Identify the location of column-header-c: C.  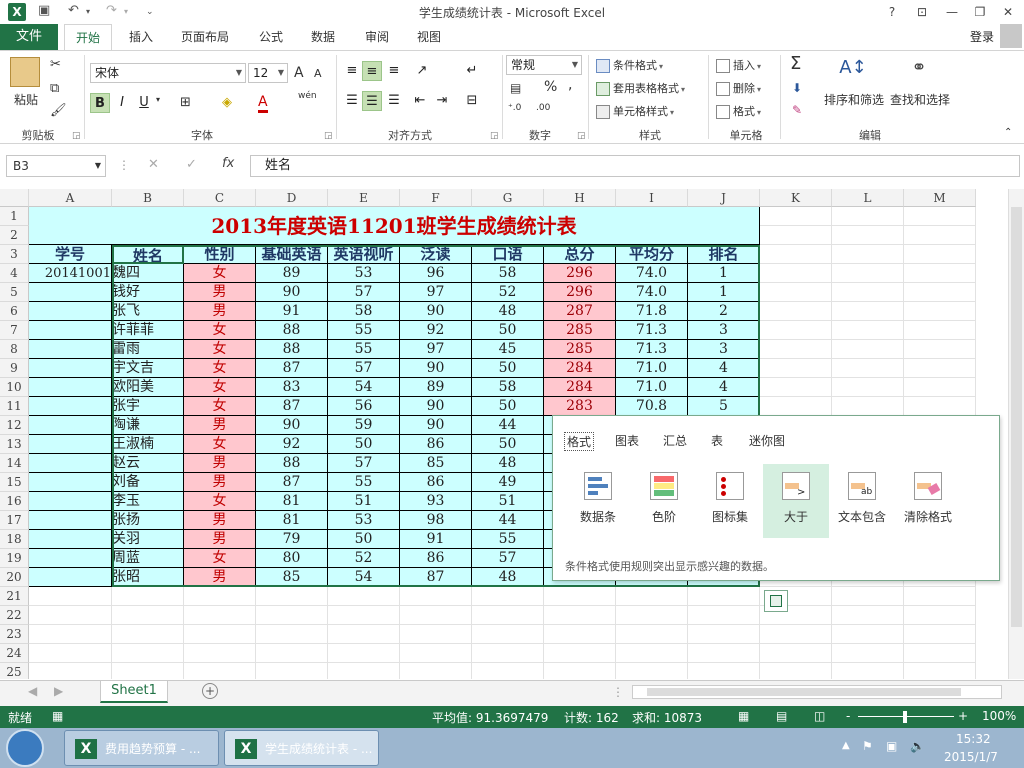
(220, 198).